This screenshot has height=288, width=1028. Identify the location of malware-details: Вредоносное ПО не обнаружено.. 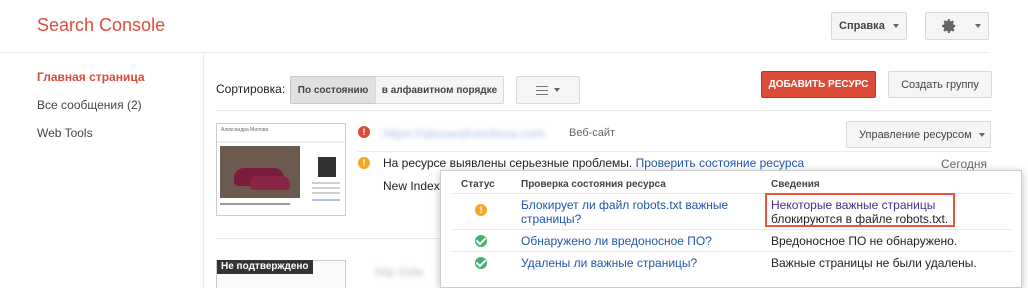
(864, 241).